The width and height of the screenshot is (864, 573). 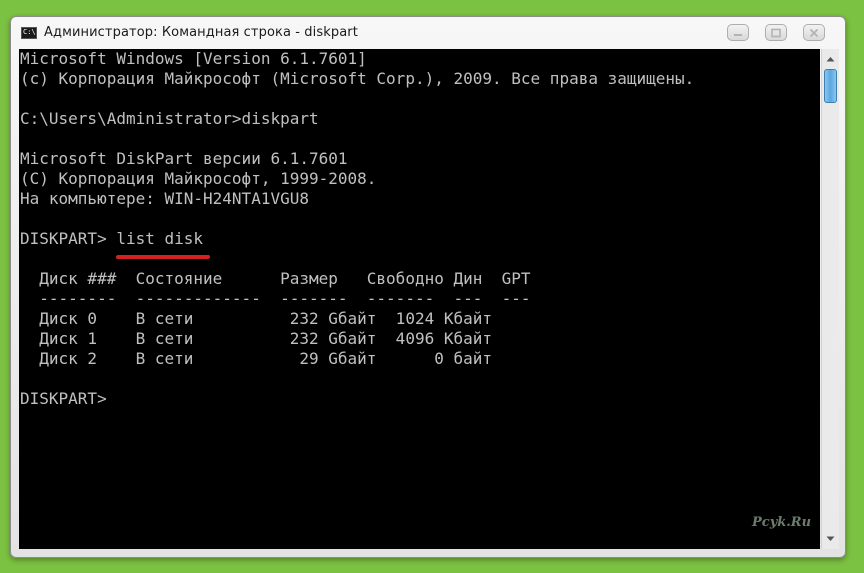 What do you see at coordinates (256, 358) in the screenshot?
I see `disk-table-row: Диск 2 В сети 29 Gбайт 0 байт` at bounding box center [256, 358].